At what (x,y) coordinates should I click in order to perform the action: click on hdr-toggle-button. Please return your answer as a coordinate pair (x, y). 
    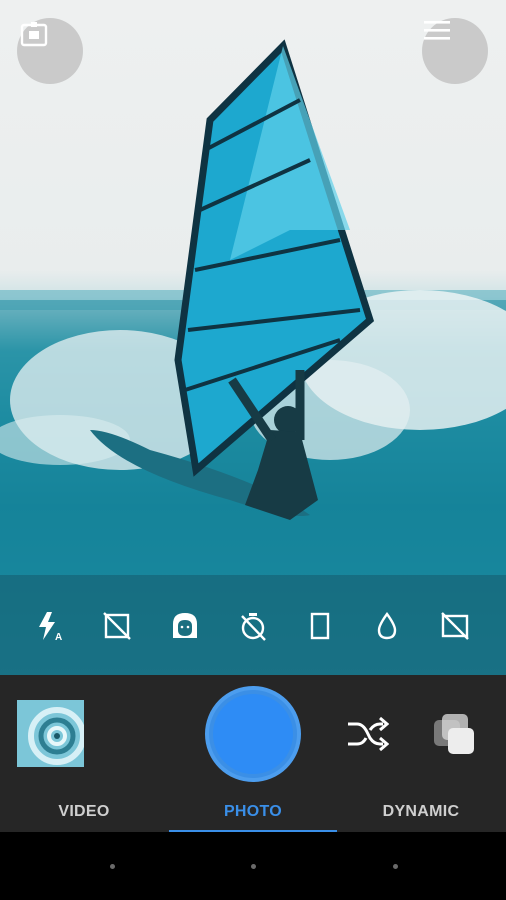
    Looking at the image, I should click on (117, 626).